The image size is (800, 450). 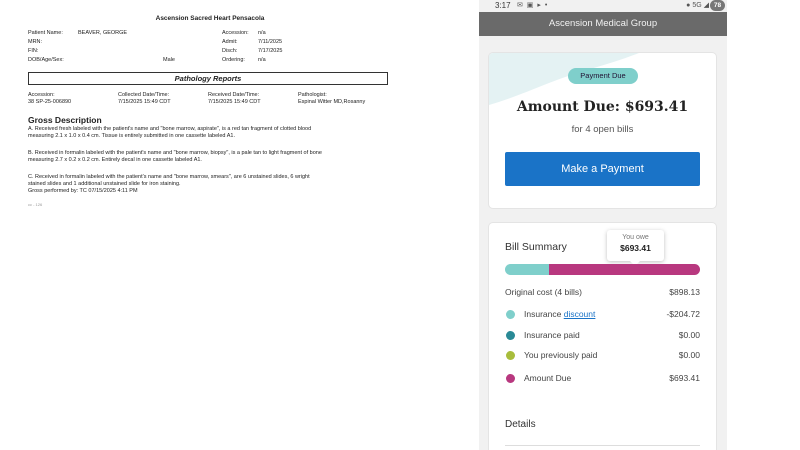 What do you see at coordinates (602, 169) in the screenshot?
I see `make-payment-button: Make a Payment` at bounding box center [602, 169].